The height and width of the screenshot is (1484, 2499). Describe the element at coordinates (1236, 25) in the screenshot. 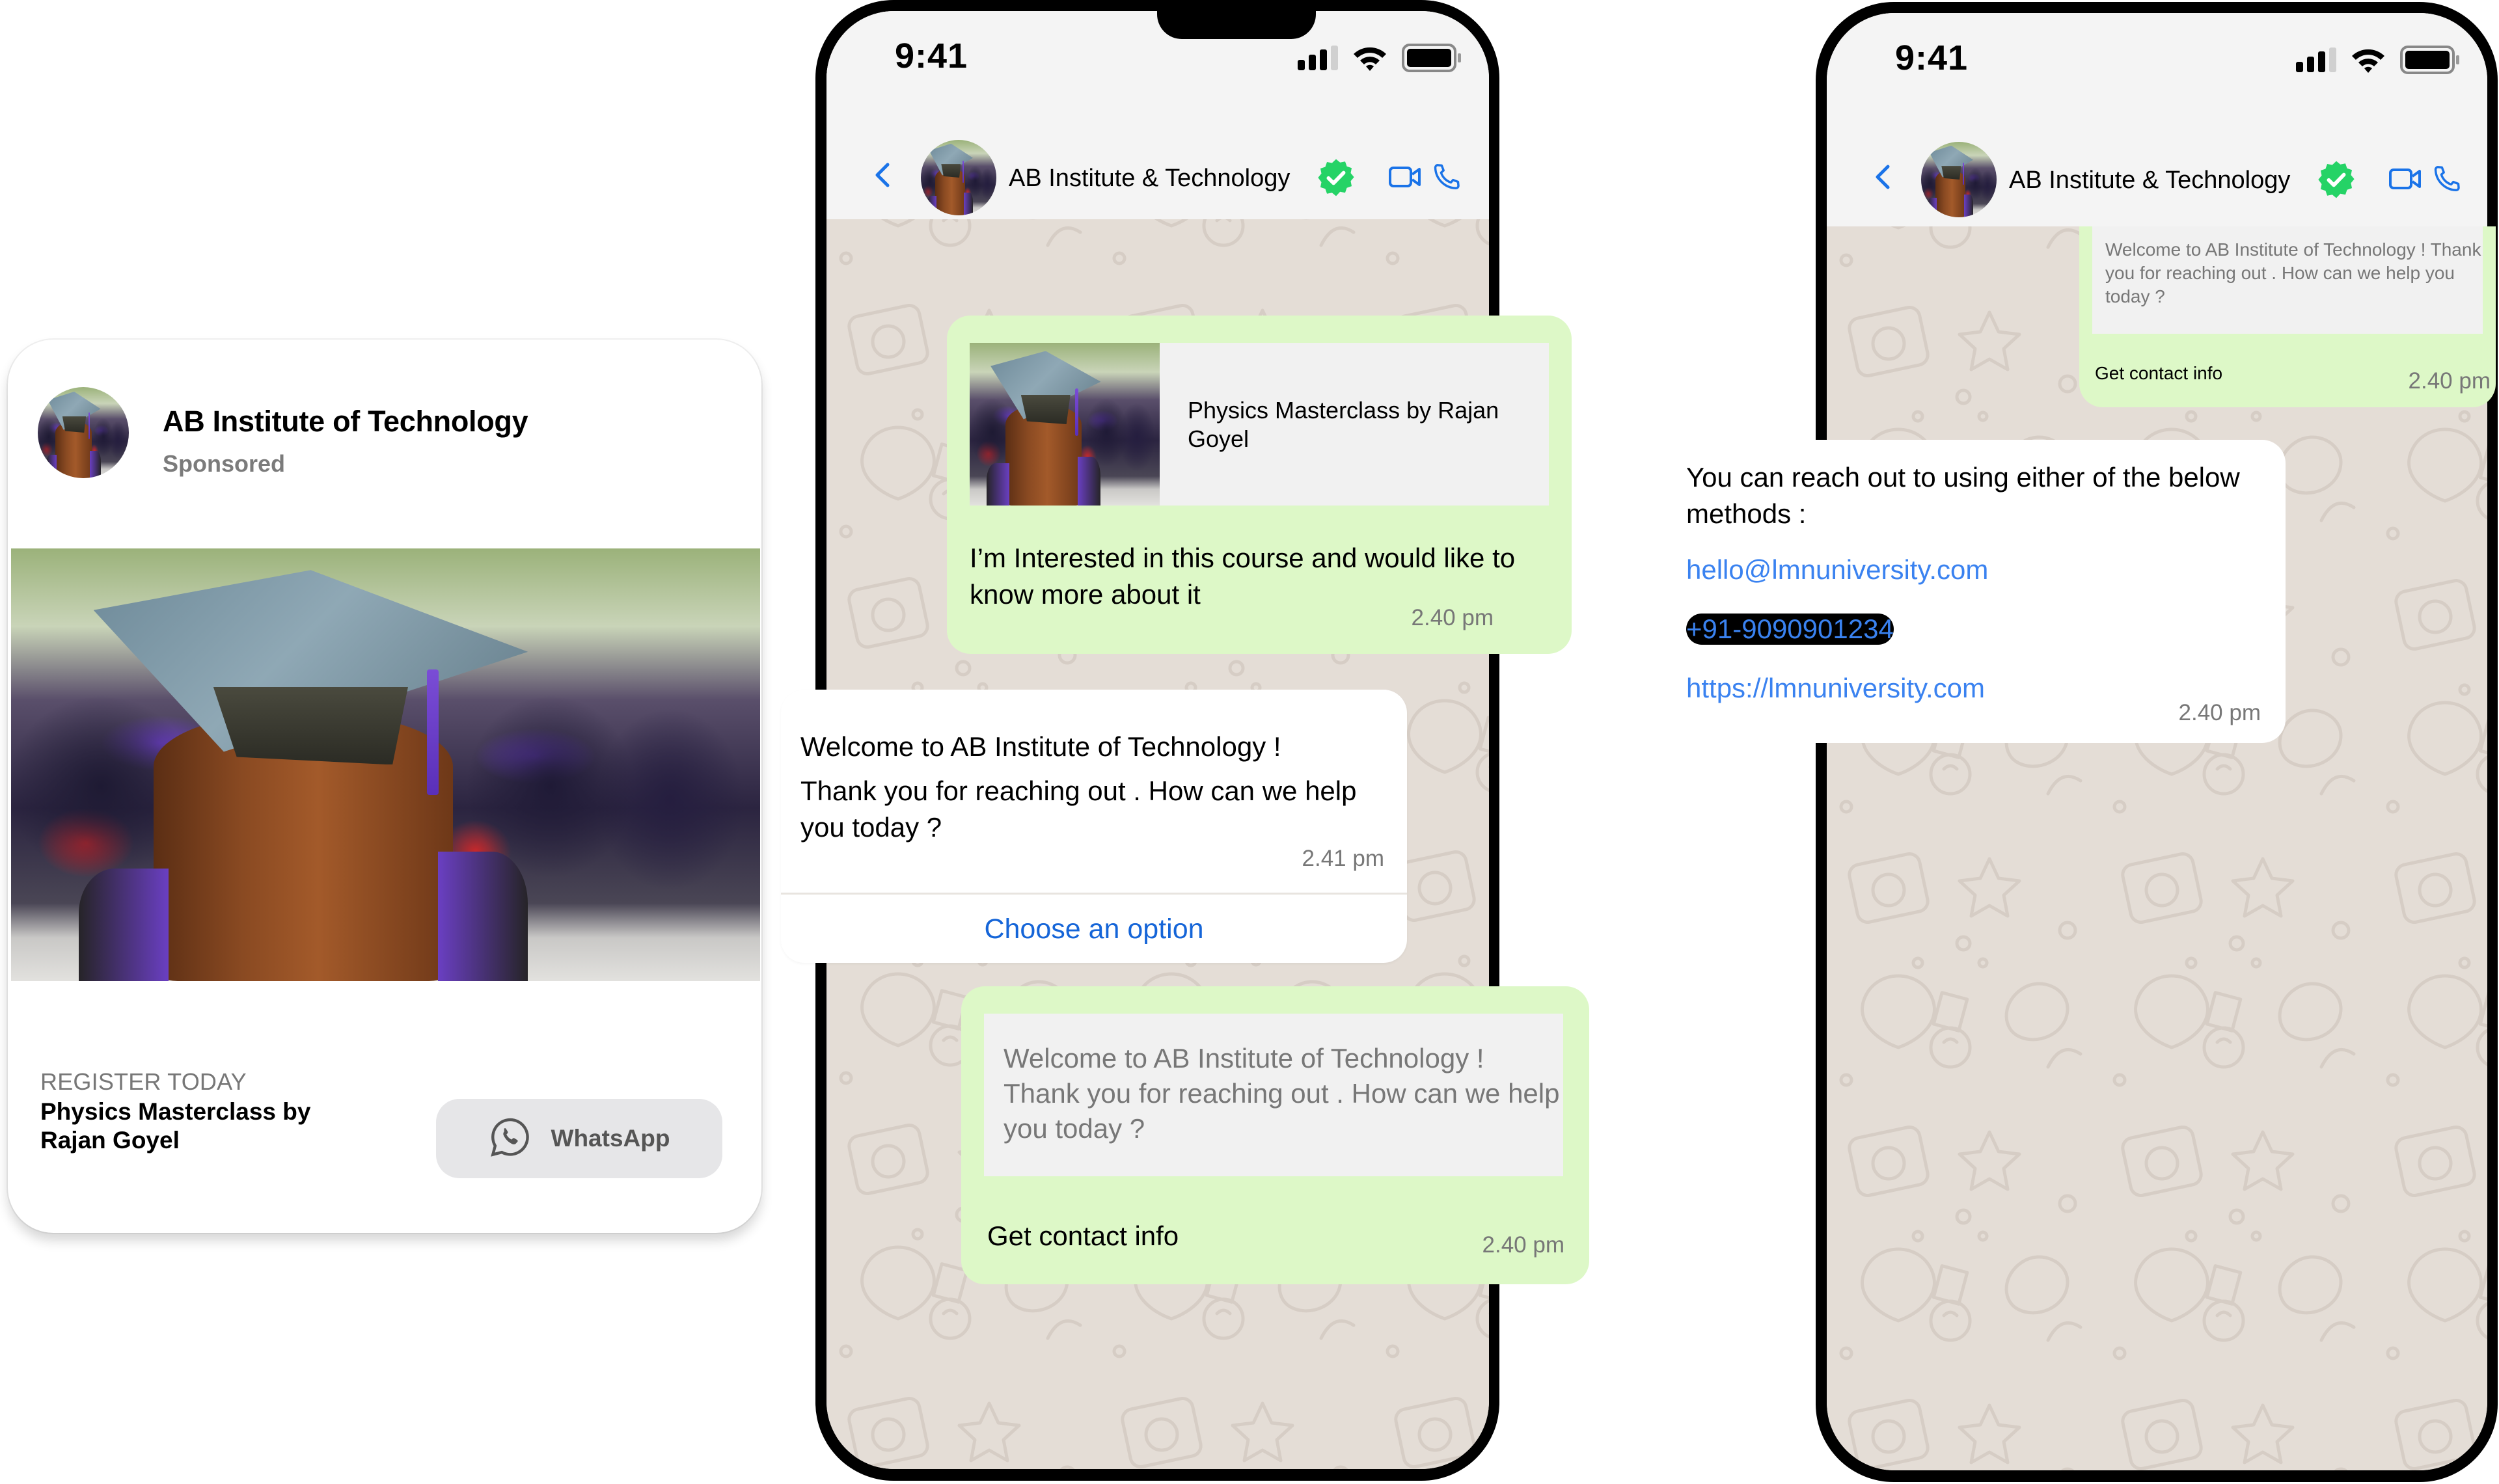

I see `phone-notch` at that location.